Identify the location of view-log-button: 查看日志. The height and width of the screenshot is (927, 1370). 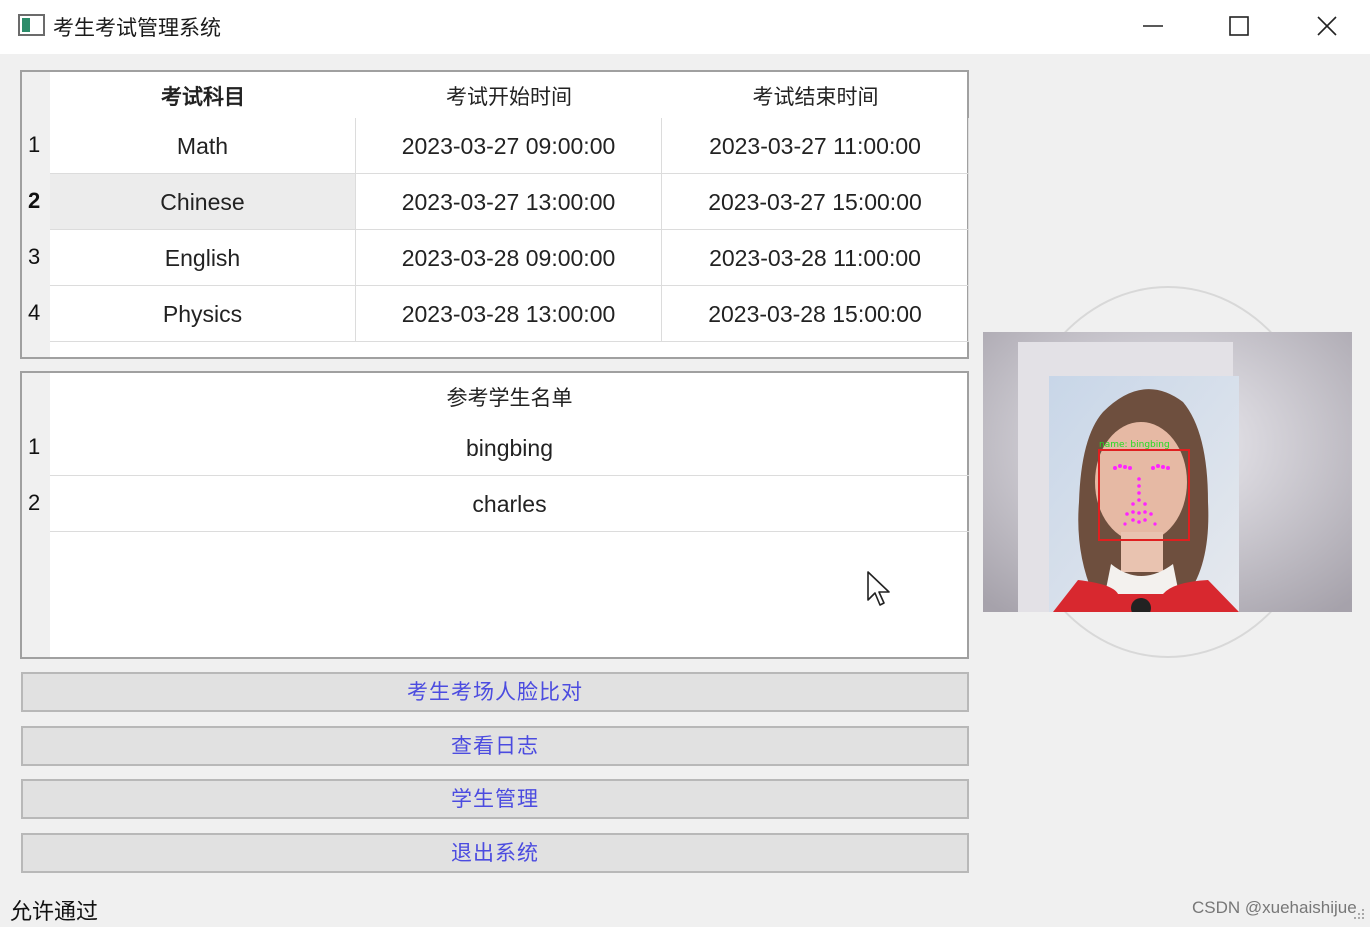
(495, 746).